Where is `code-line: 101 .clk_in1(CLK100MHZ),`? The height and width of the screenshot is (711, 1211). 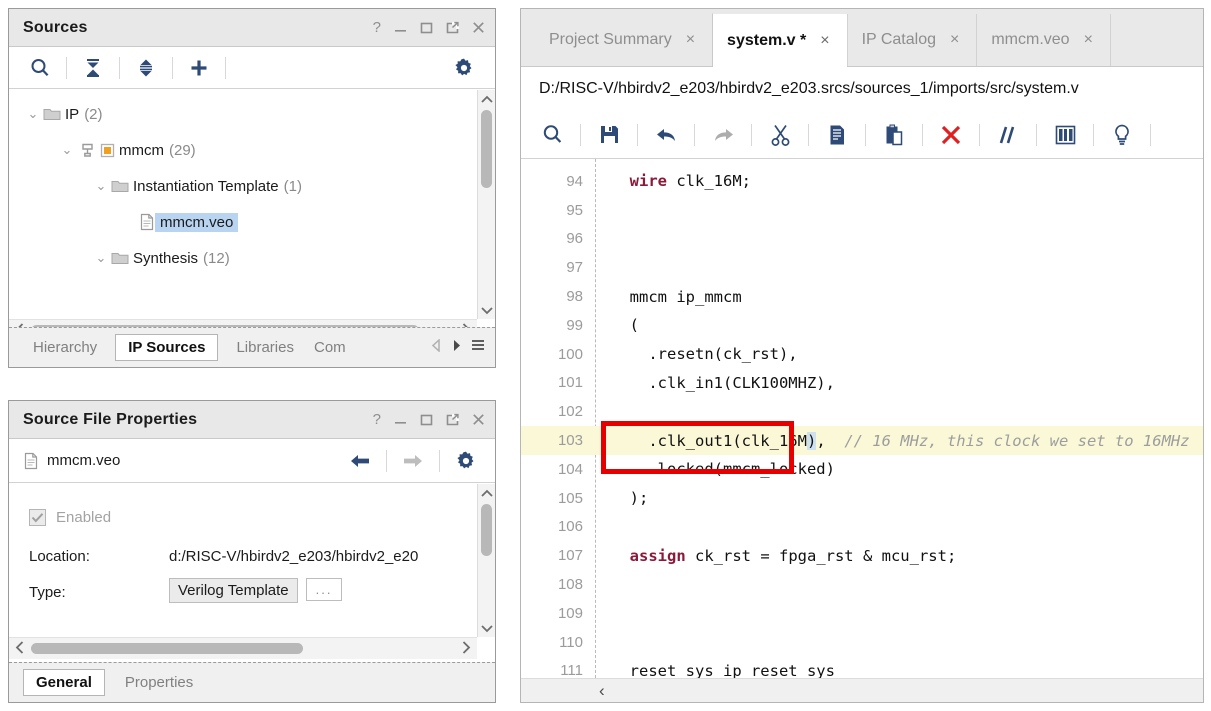
code-line: 101 .clk_in1(CLK100MHZ), is located at coordinates (862, 383).